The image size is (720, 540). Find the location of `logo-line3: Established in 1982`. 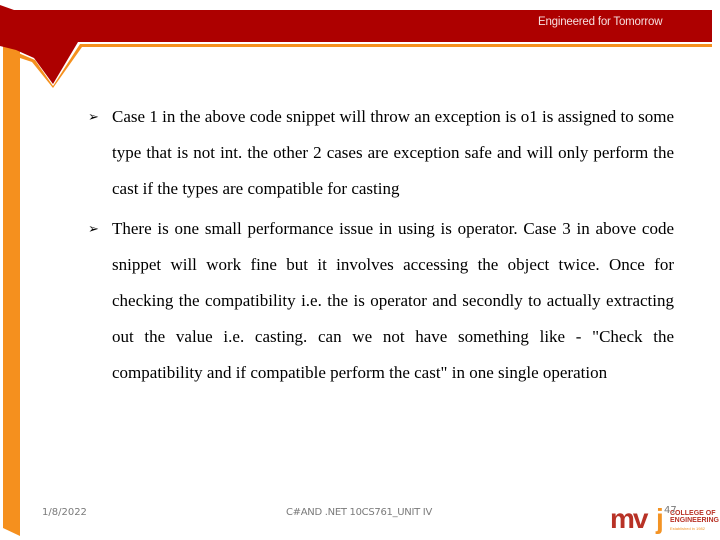

logo-line3: Established in 1982 is located at coordinates (687, 528).